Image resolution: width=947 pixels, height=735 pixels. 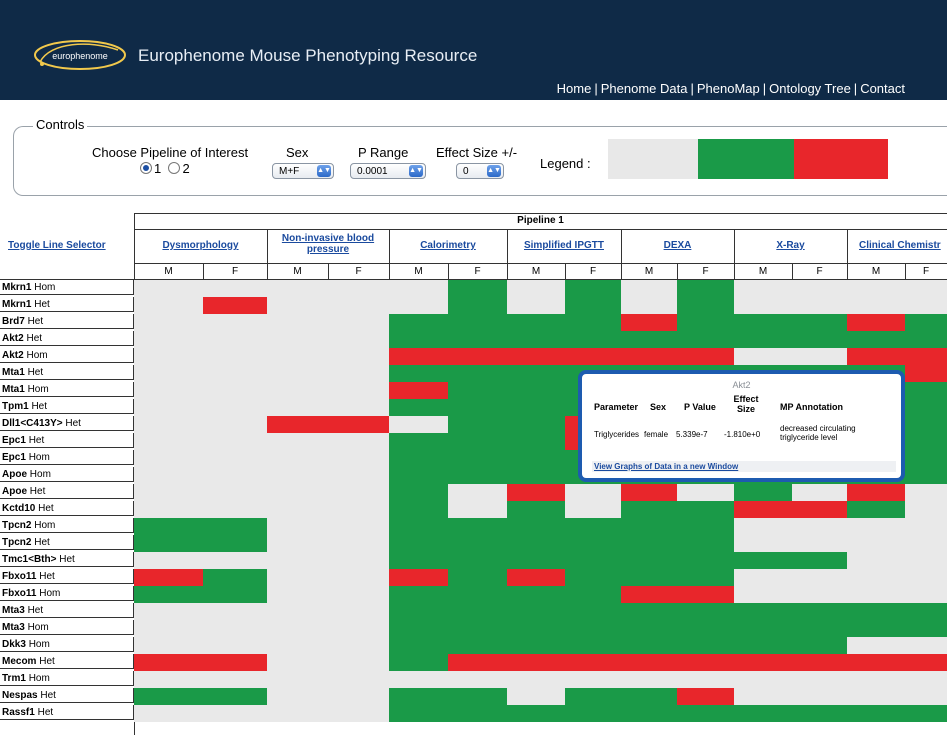 I want to click on sex-select: M+F ▲▼, so click(x=303, y=171).